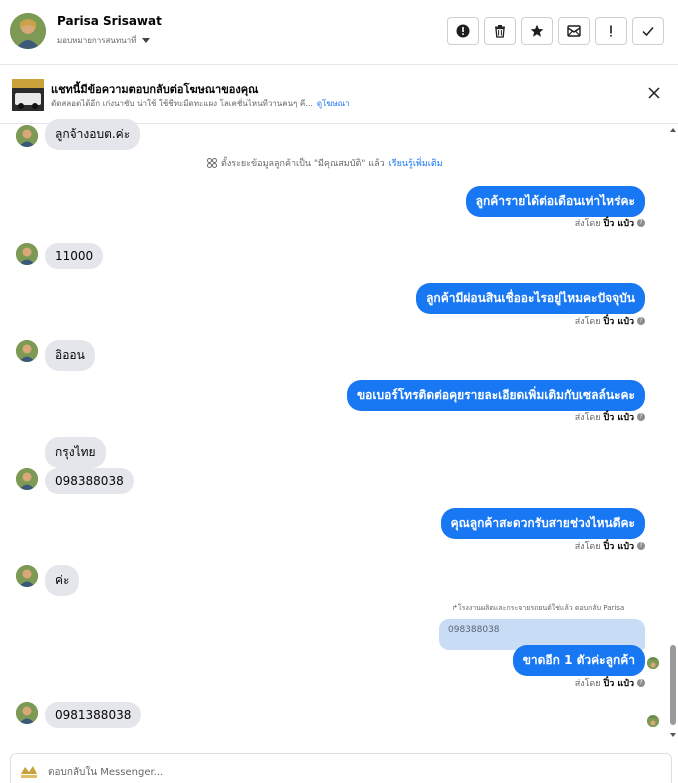 The image size is (678, 783). Describe the element at coordinates (673, 685) in the screenshot. I see `scroll-thumb` at that location.